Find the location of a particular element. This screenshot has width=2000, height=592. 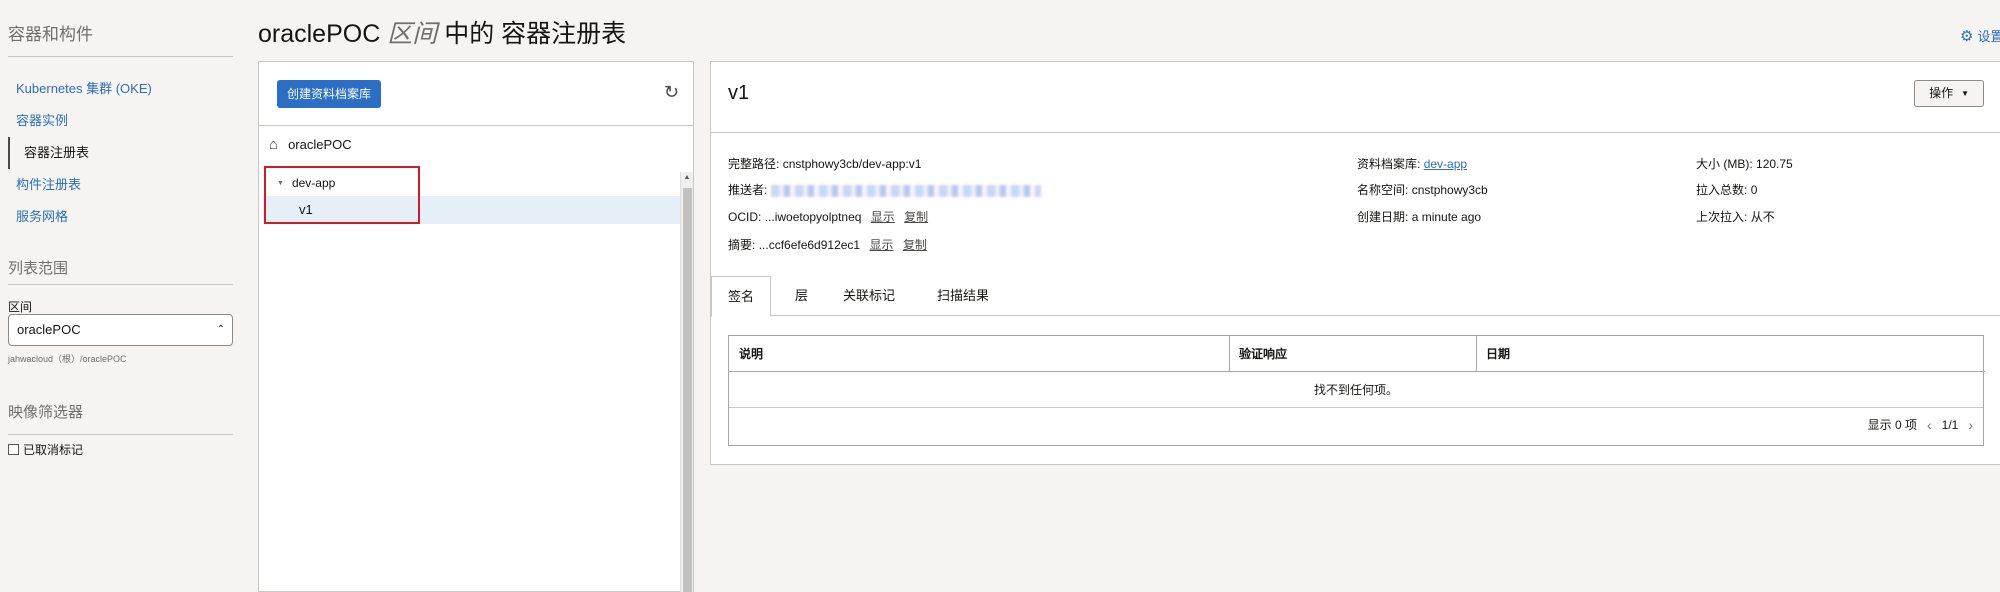

refresh-icon: ↻ is located at coordinates (671, 92).